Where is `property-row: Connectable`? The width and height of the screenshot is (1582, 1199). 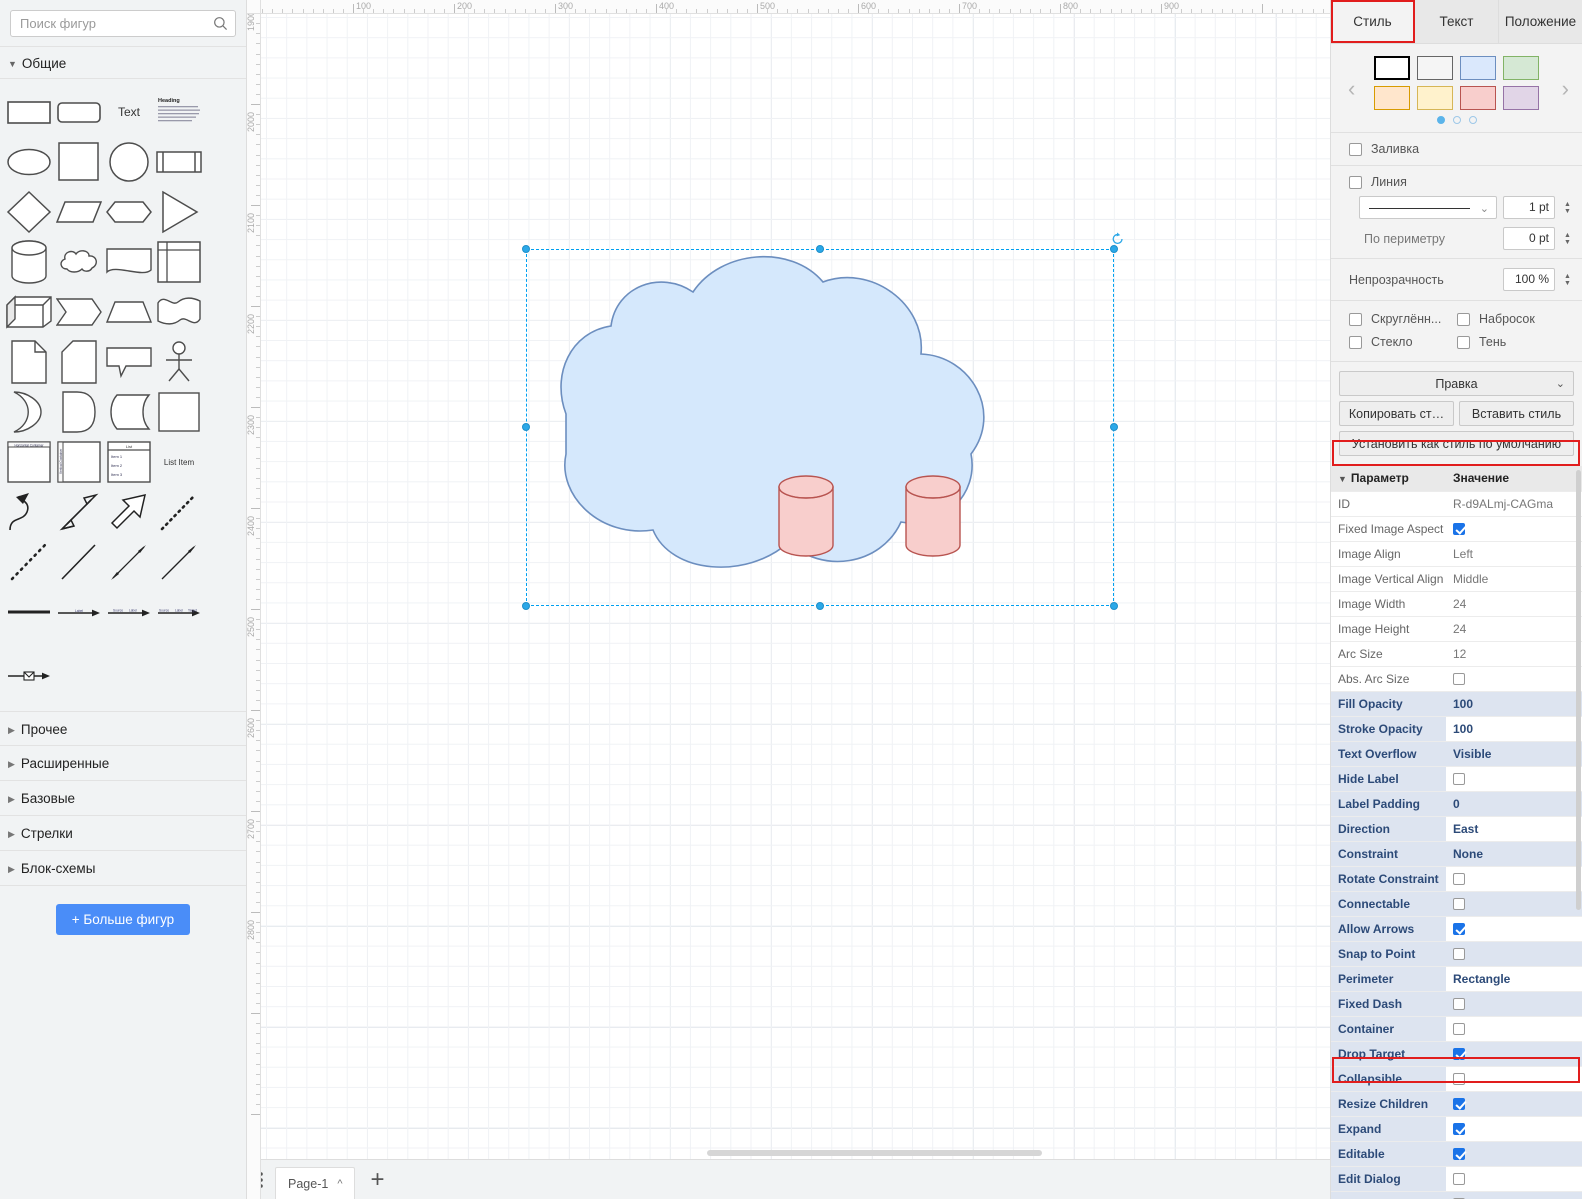 property-row: Connectable is located at coordinates (1456, 904).